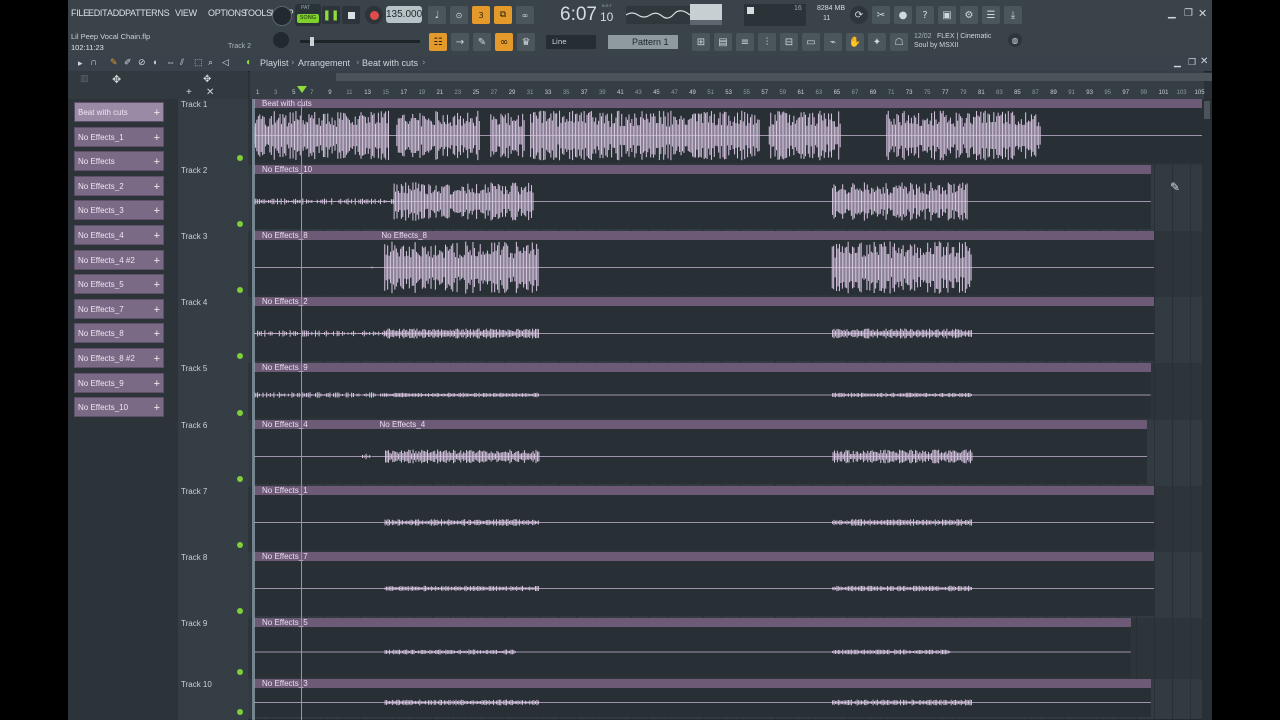 Image resolution: width=1280 pixels, height=720 pixels. I want to click on audio-clip: No Effects_7, so click(704, 584).